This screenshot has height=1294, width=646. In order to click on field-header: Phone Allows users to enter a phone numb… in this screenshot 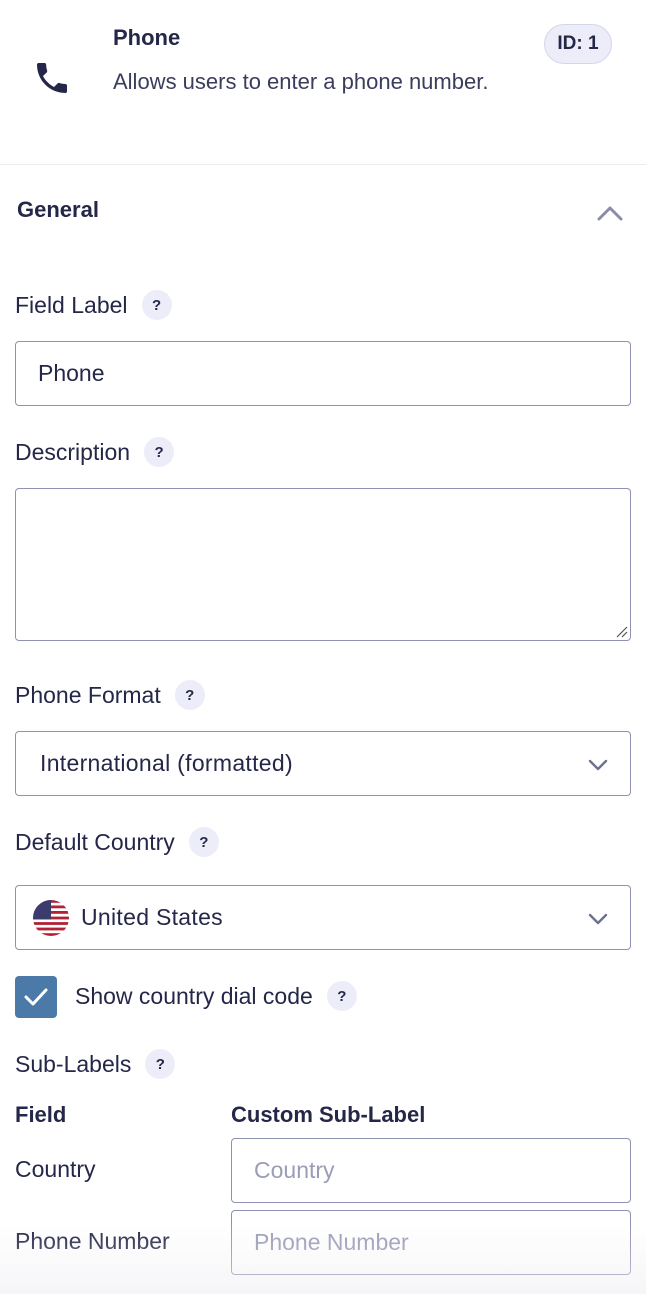, I will do `click(323, 82)`.